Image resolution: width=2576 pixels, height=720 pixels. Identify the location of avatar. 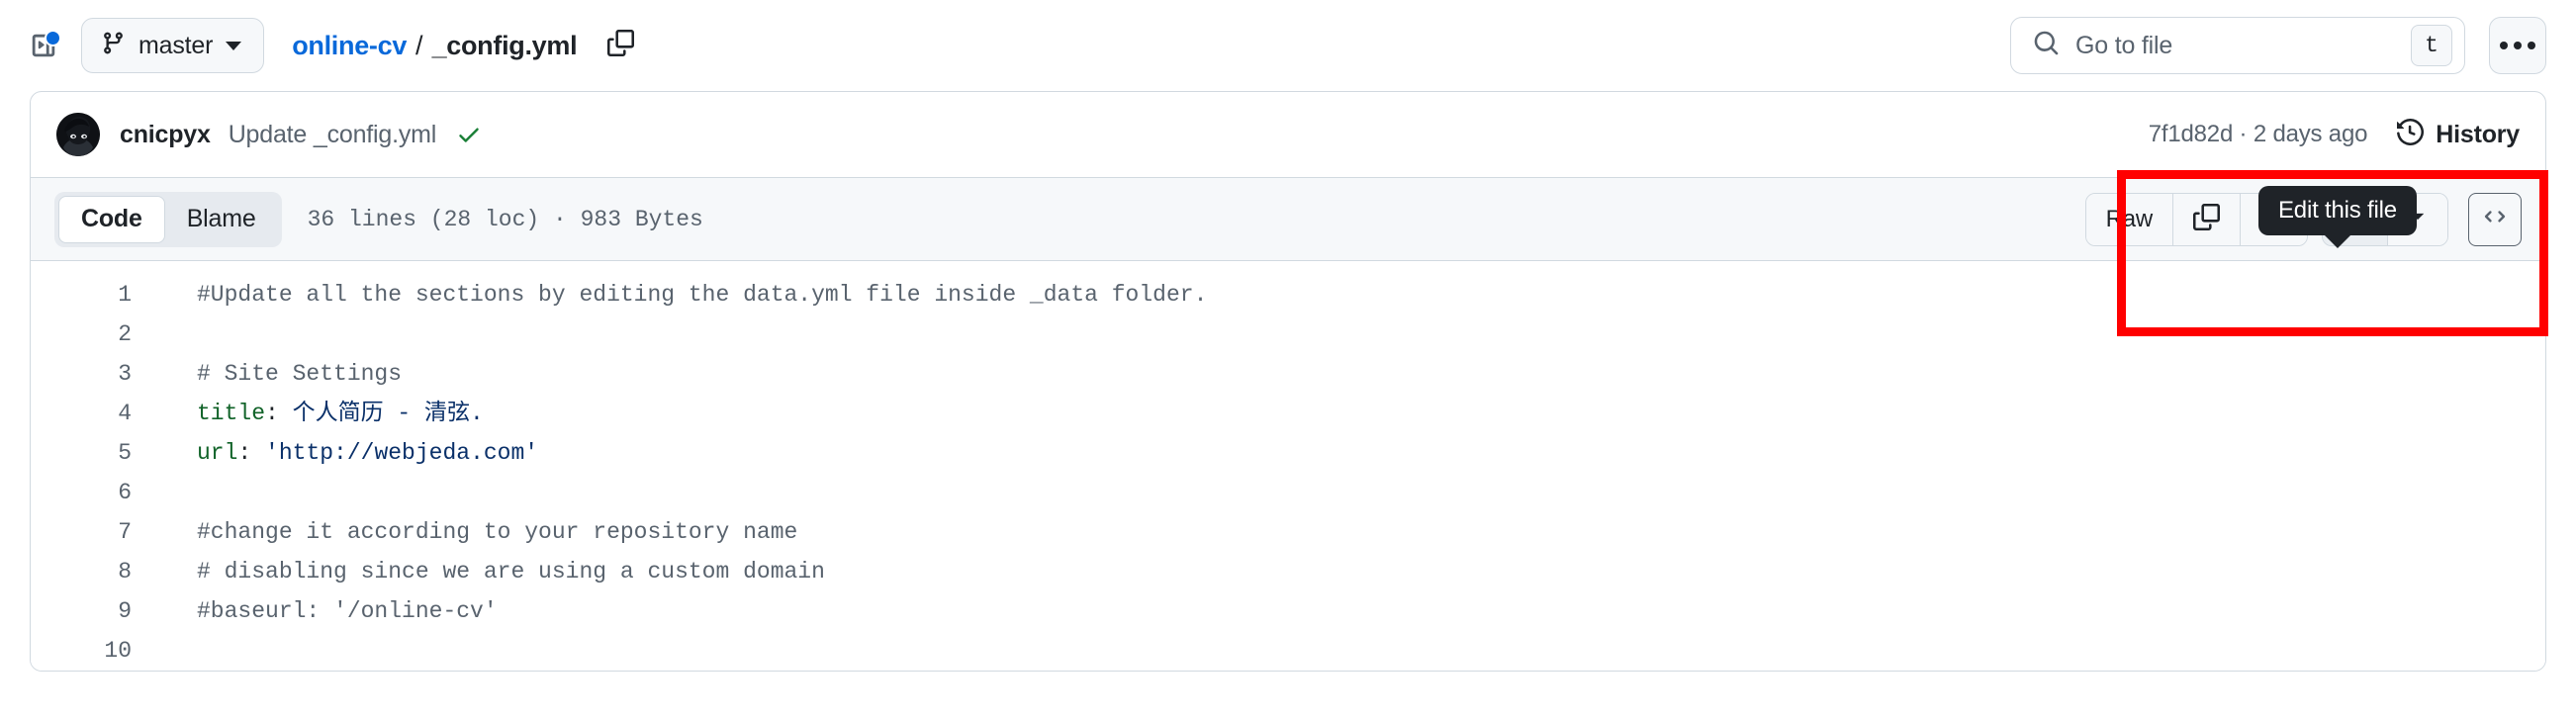
(78, 134).